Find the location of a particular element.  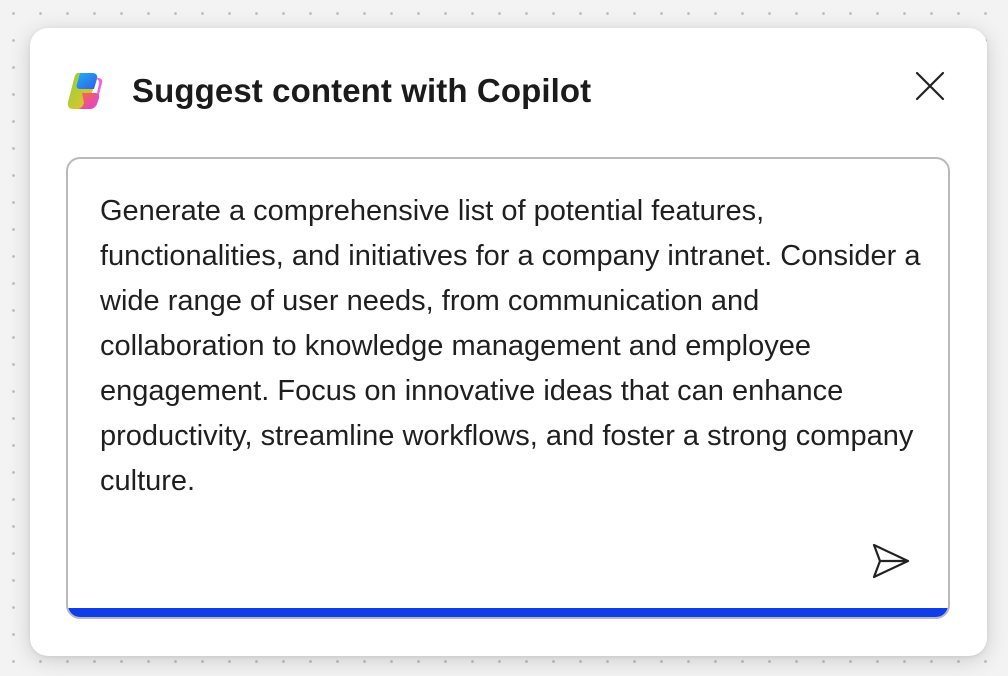

send-button is located at coordinates (891, 562).